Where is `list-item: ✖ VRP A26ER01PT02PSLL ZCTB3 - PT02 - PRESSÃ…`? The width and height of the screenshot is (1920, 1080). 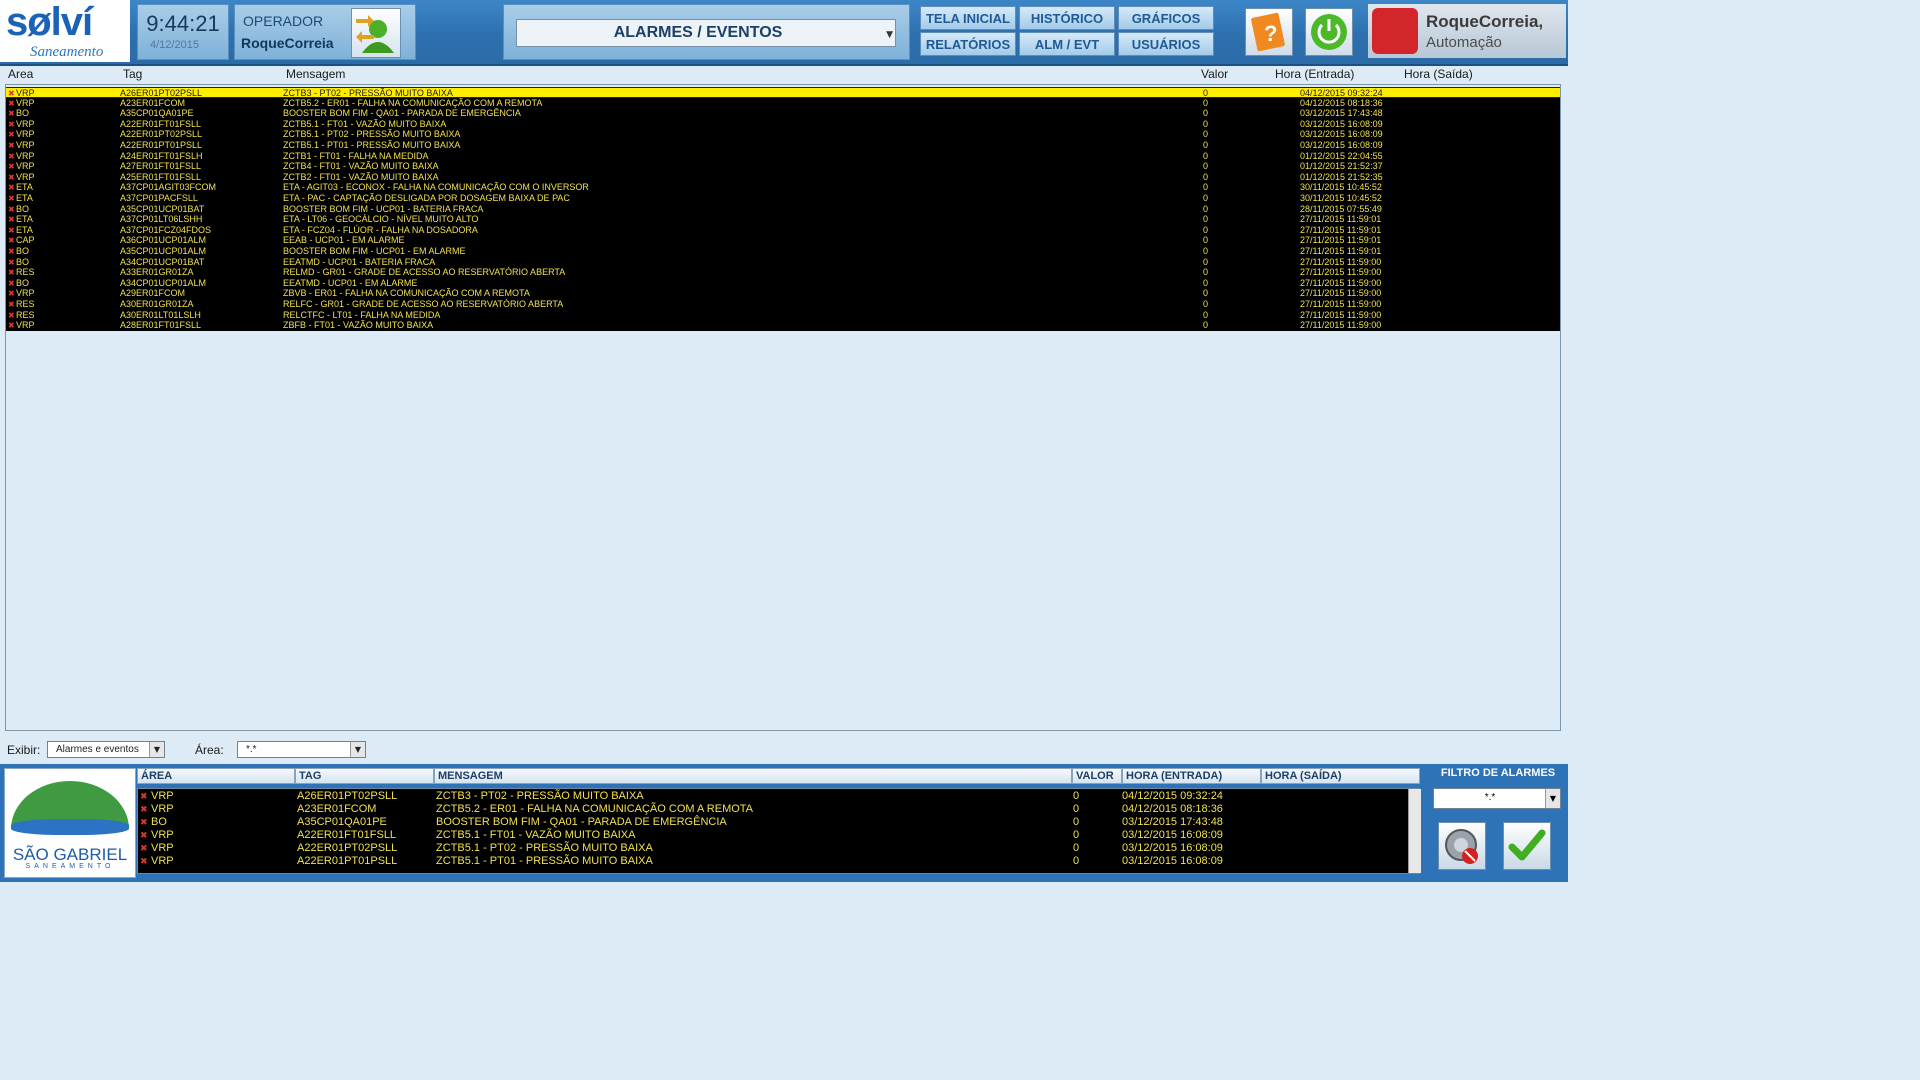
list-item: ✖ VRP A26ER01PT02PSLL ZCTB3 - PT02 - PRESSÃ… is located at coordinates (773, 796).